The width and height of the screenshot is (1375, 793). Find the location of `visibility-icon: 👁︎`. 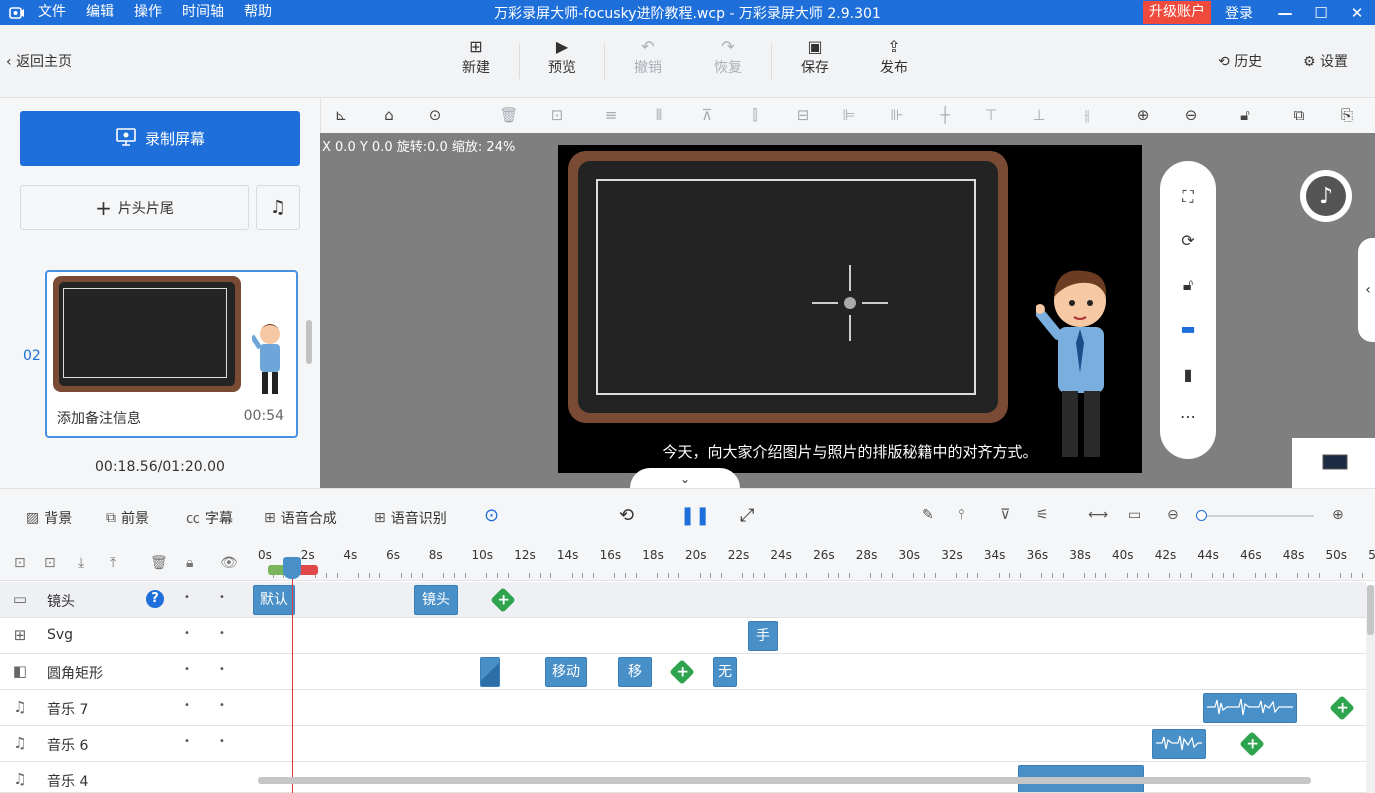

visibility-icon: 👁︎ is located at coordinates (229, 563).